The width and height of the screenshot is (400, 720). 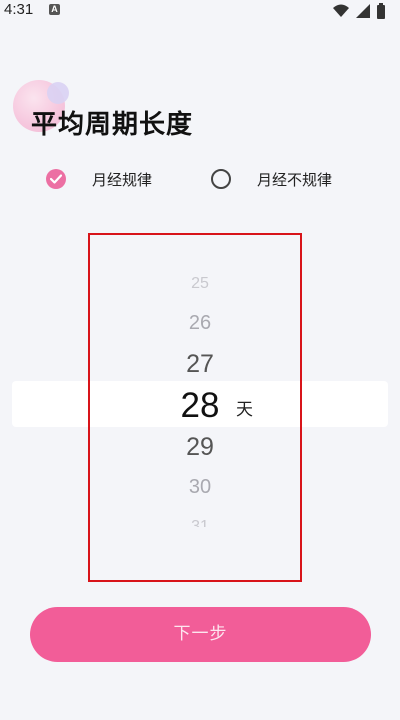 I want to click on signal-icon, so click(x=362, y=11).